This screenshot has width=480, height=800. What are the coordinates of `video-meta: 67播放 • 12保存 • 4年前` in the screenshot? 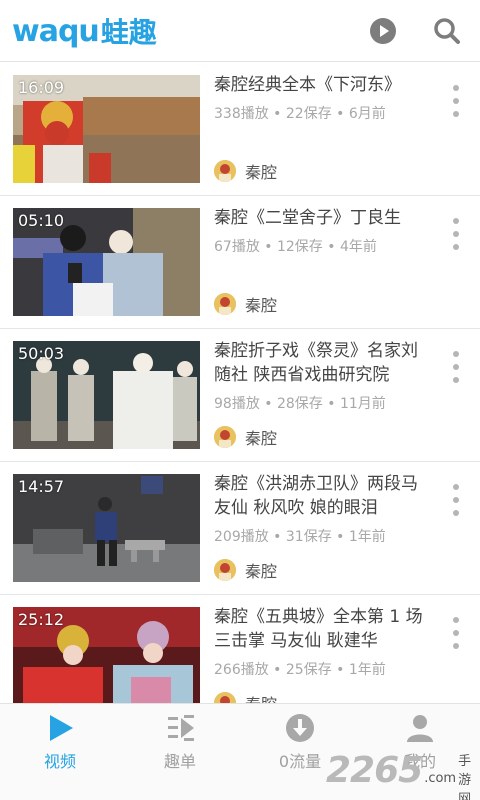 It's located at (295, 247).